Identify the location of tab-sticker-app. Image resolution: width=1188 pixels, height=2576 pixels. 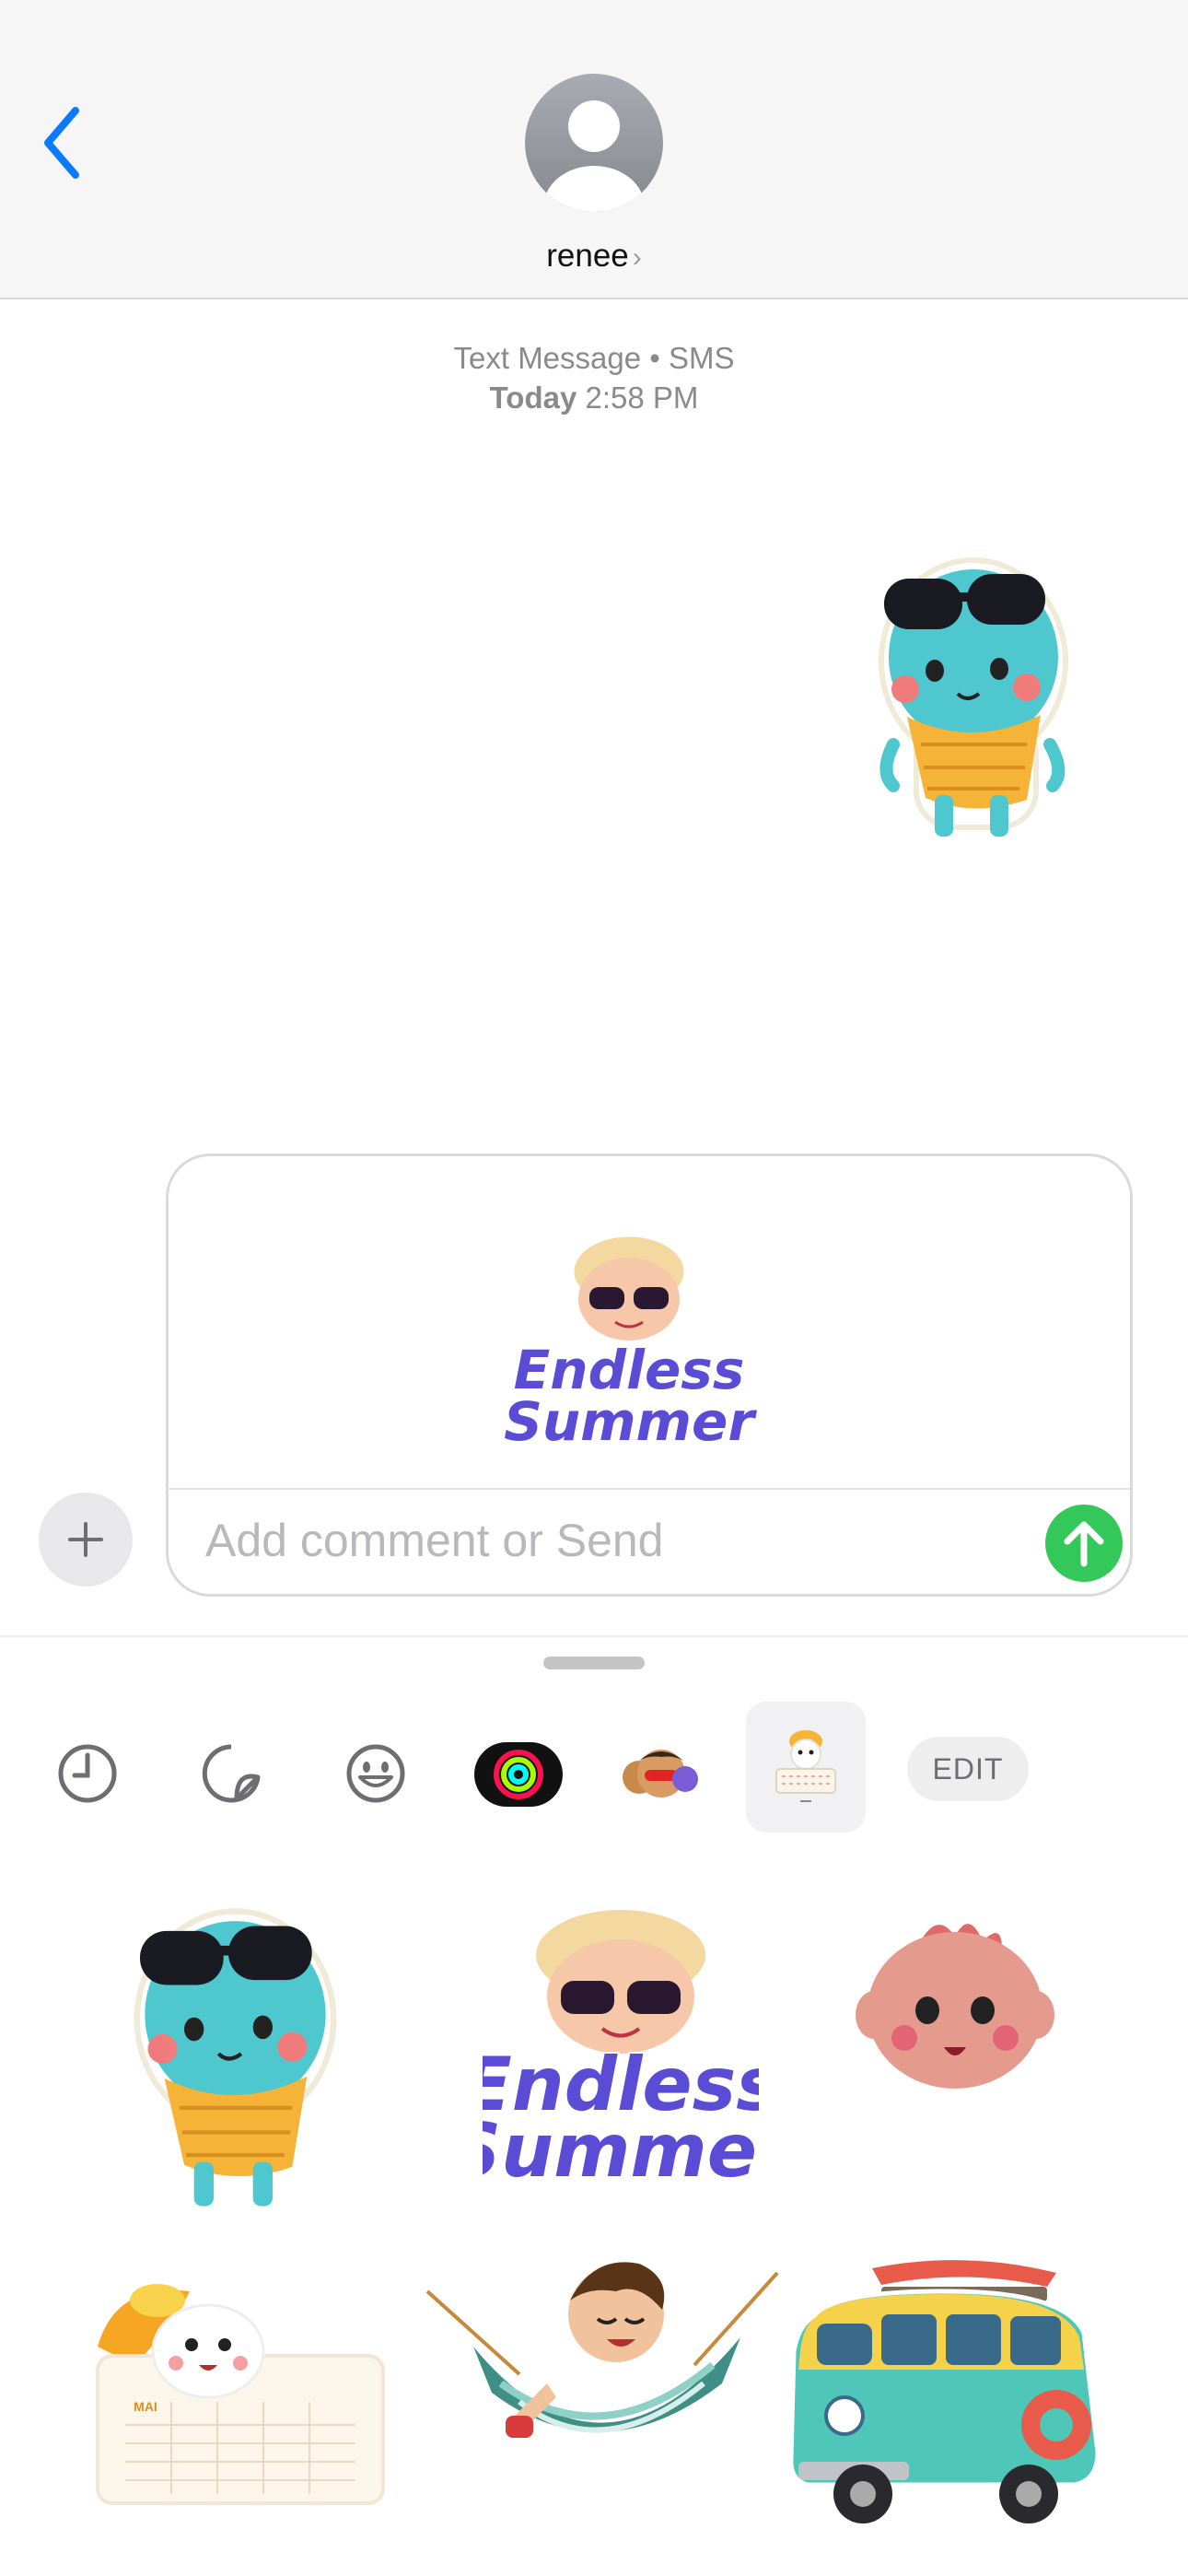
(806, 1767).